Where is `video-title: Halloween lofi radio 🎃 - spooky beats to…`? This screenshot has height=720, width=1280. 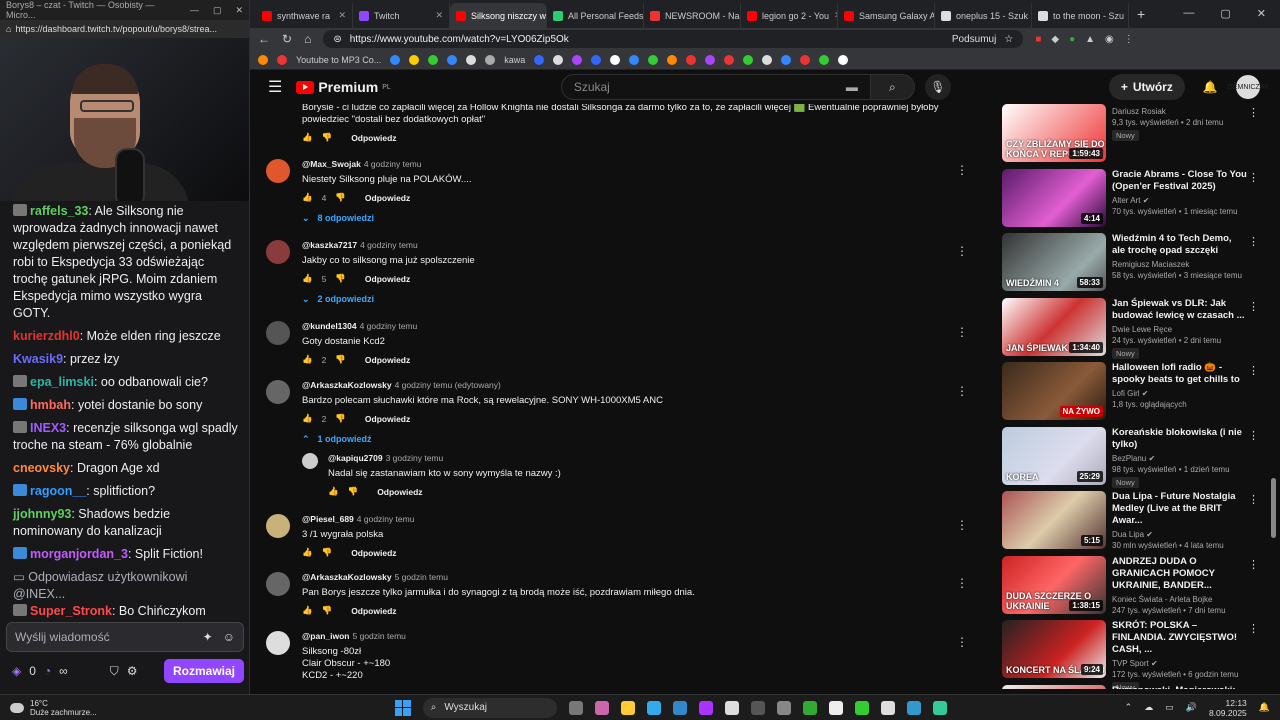
video-title: Halloween lofi radio 🎃 - spooky beats to… is located at coordinates (1179, 374).